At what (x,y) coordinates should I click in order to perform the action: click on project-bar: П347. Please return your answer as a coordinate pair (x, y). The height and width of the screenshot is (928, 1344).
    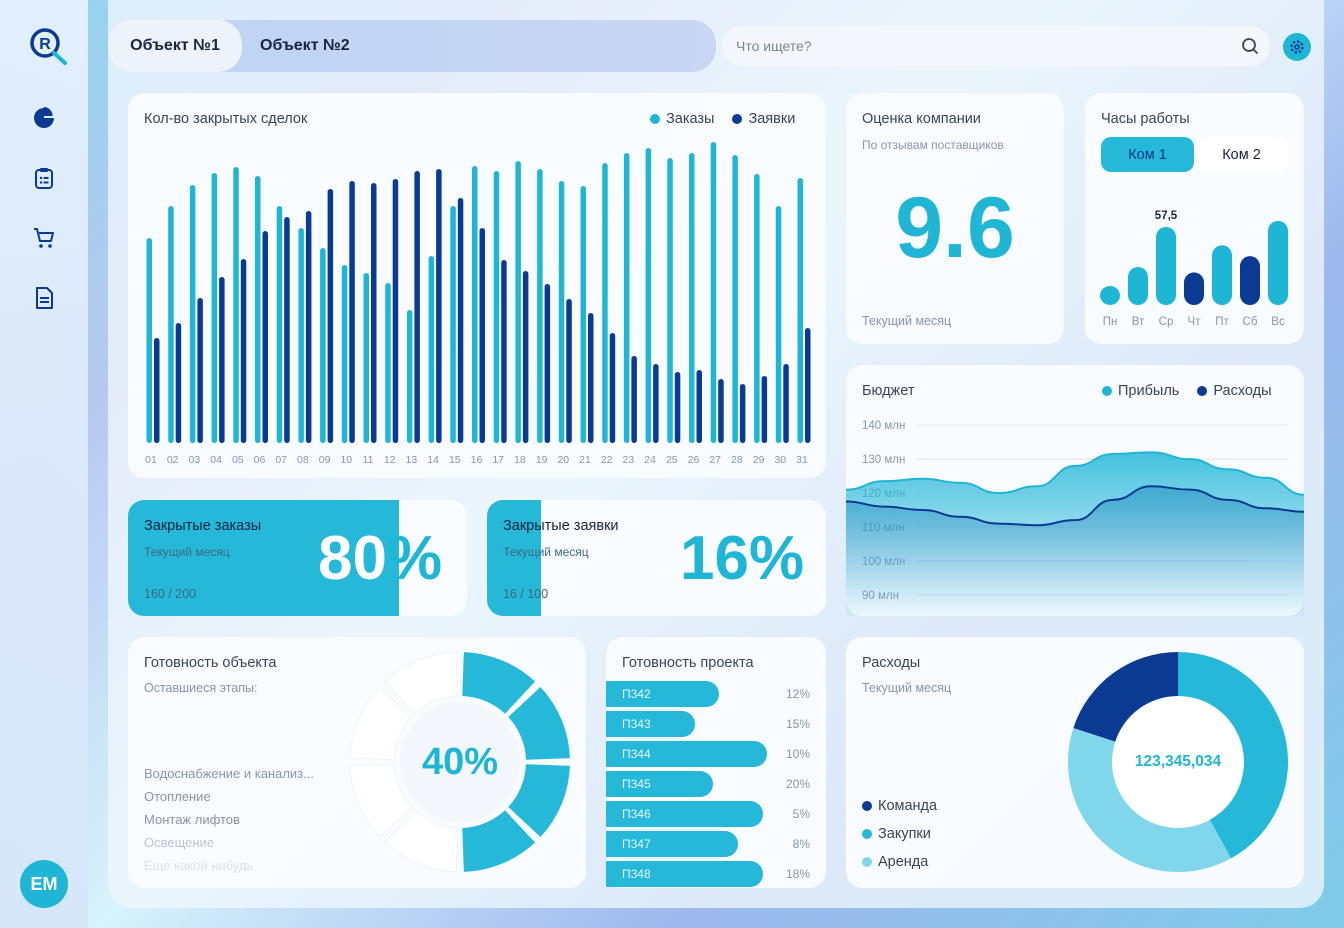
    Looking at the image, I should click on (672, 844).